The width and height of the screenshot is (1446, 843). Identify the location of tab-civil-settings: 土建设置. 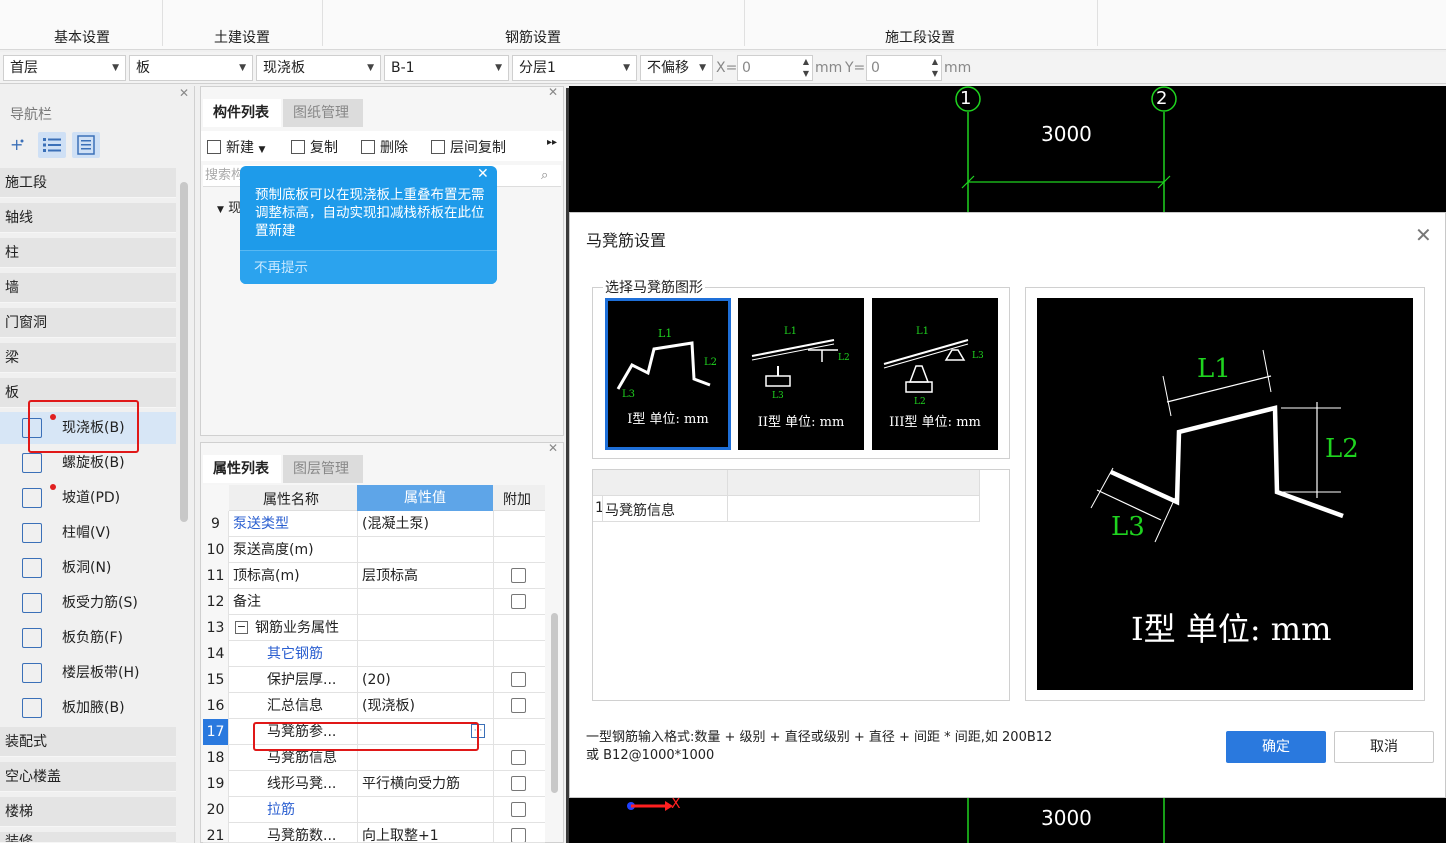
(242, 37).